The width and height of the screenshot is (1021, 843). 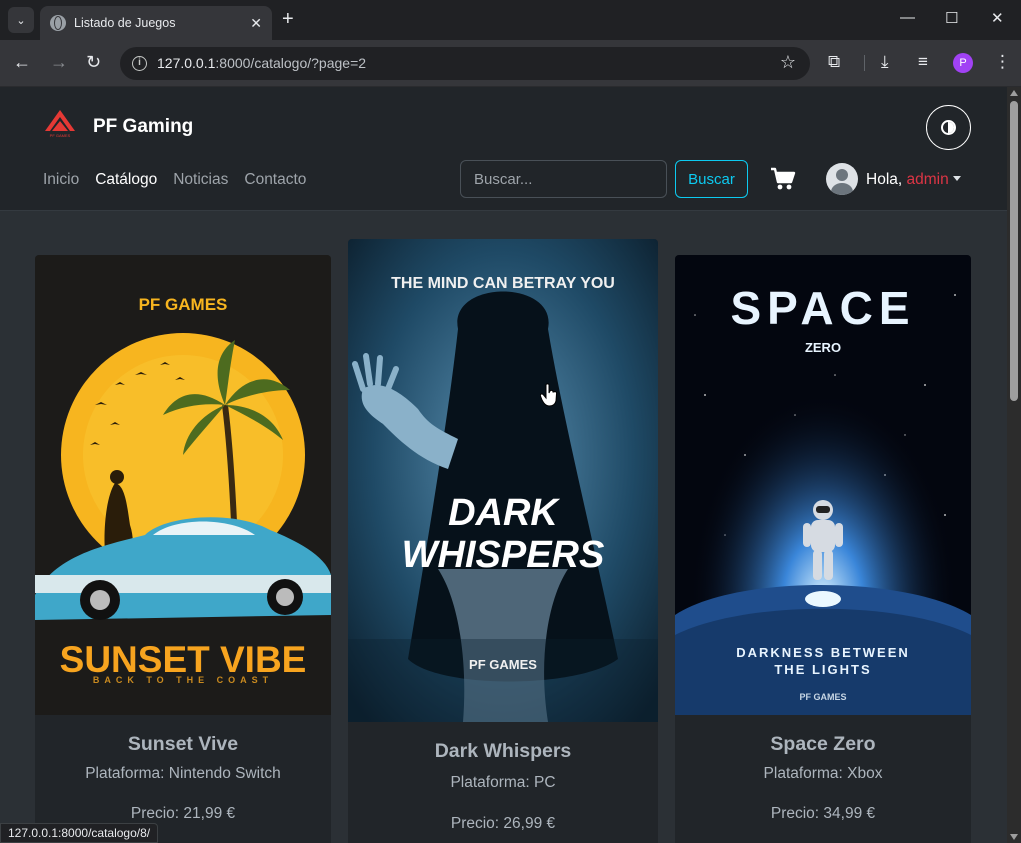 I want to click on browser-tab-strip: ⌄ Listado de Juegos ✕ + — ☐ ✕, so click(x=510, y=20).